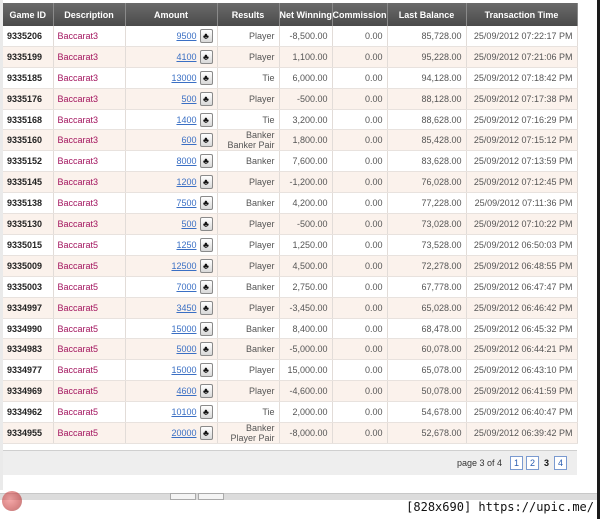 The height and width of the screenshot is (519, 600). Describe the element at coordinates (186, 308) in the screenshot. I see `amount-link: 3450` at that location.